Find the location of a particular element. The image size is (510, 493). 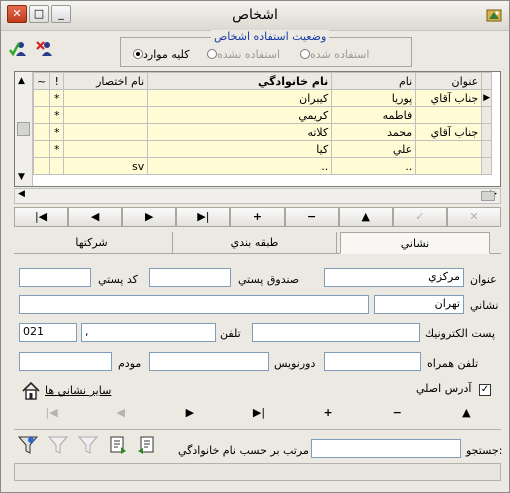

col-header-short-name: نام اختصار is located at coordinates (106, 81).